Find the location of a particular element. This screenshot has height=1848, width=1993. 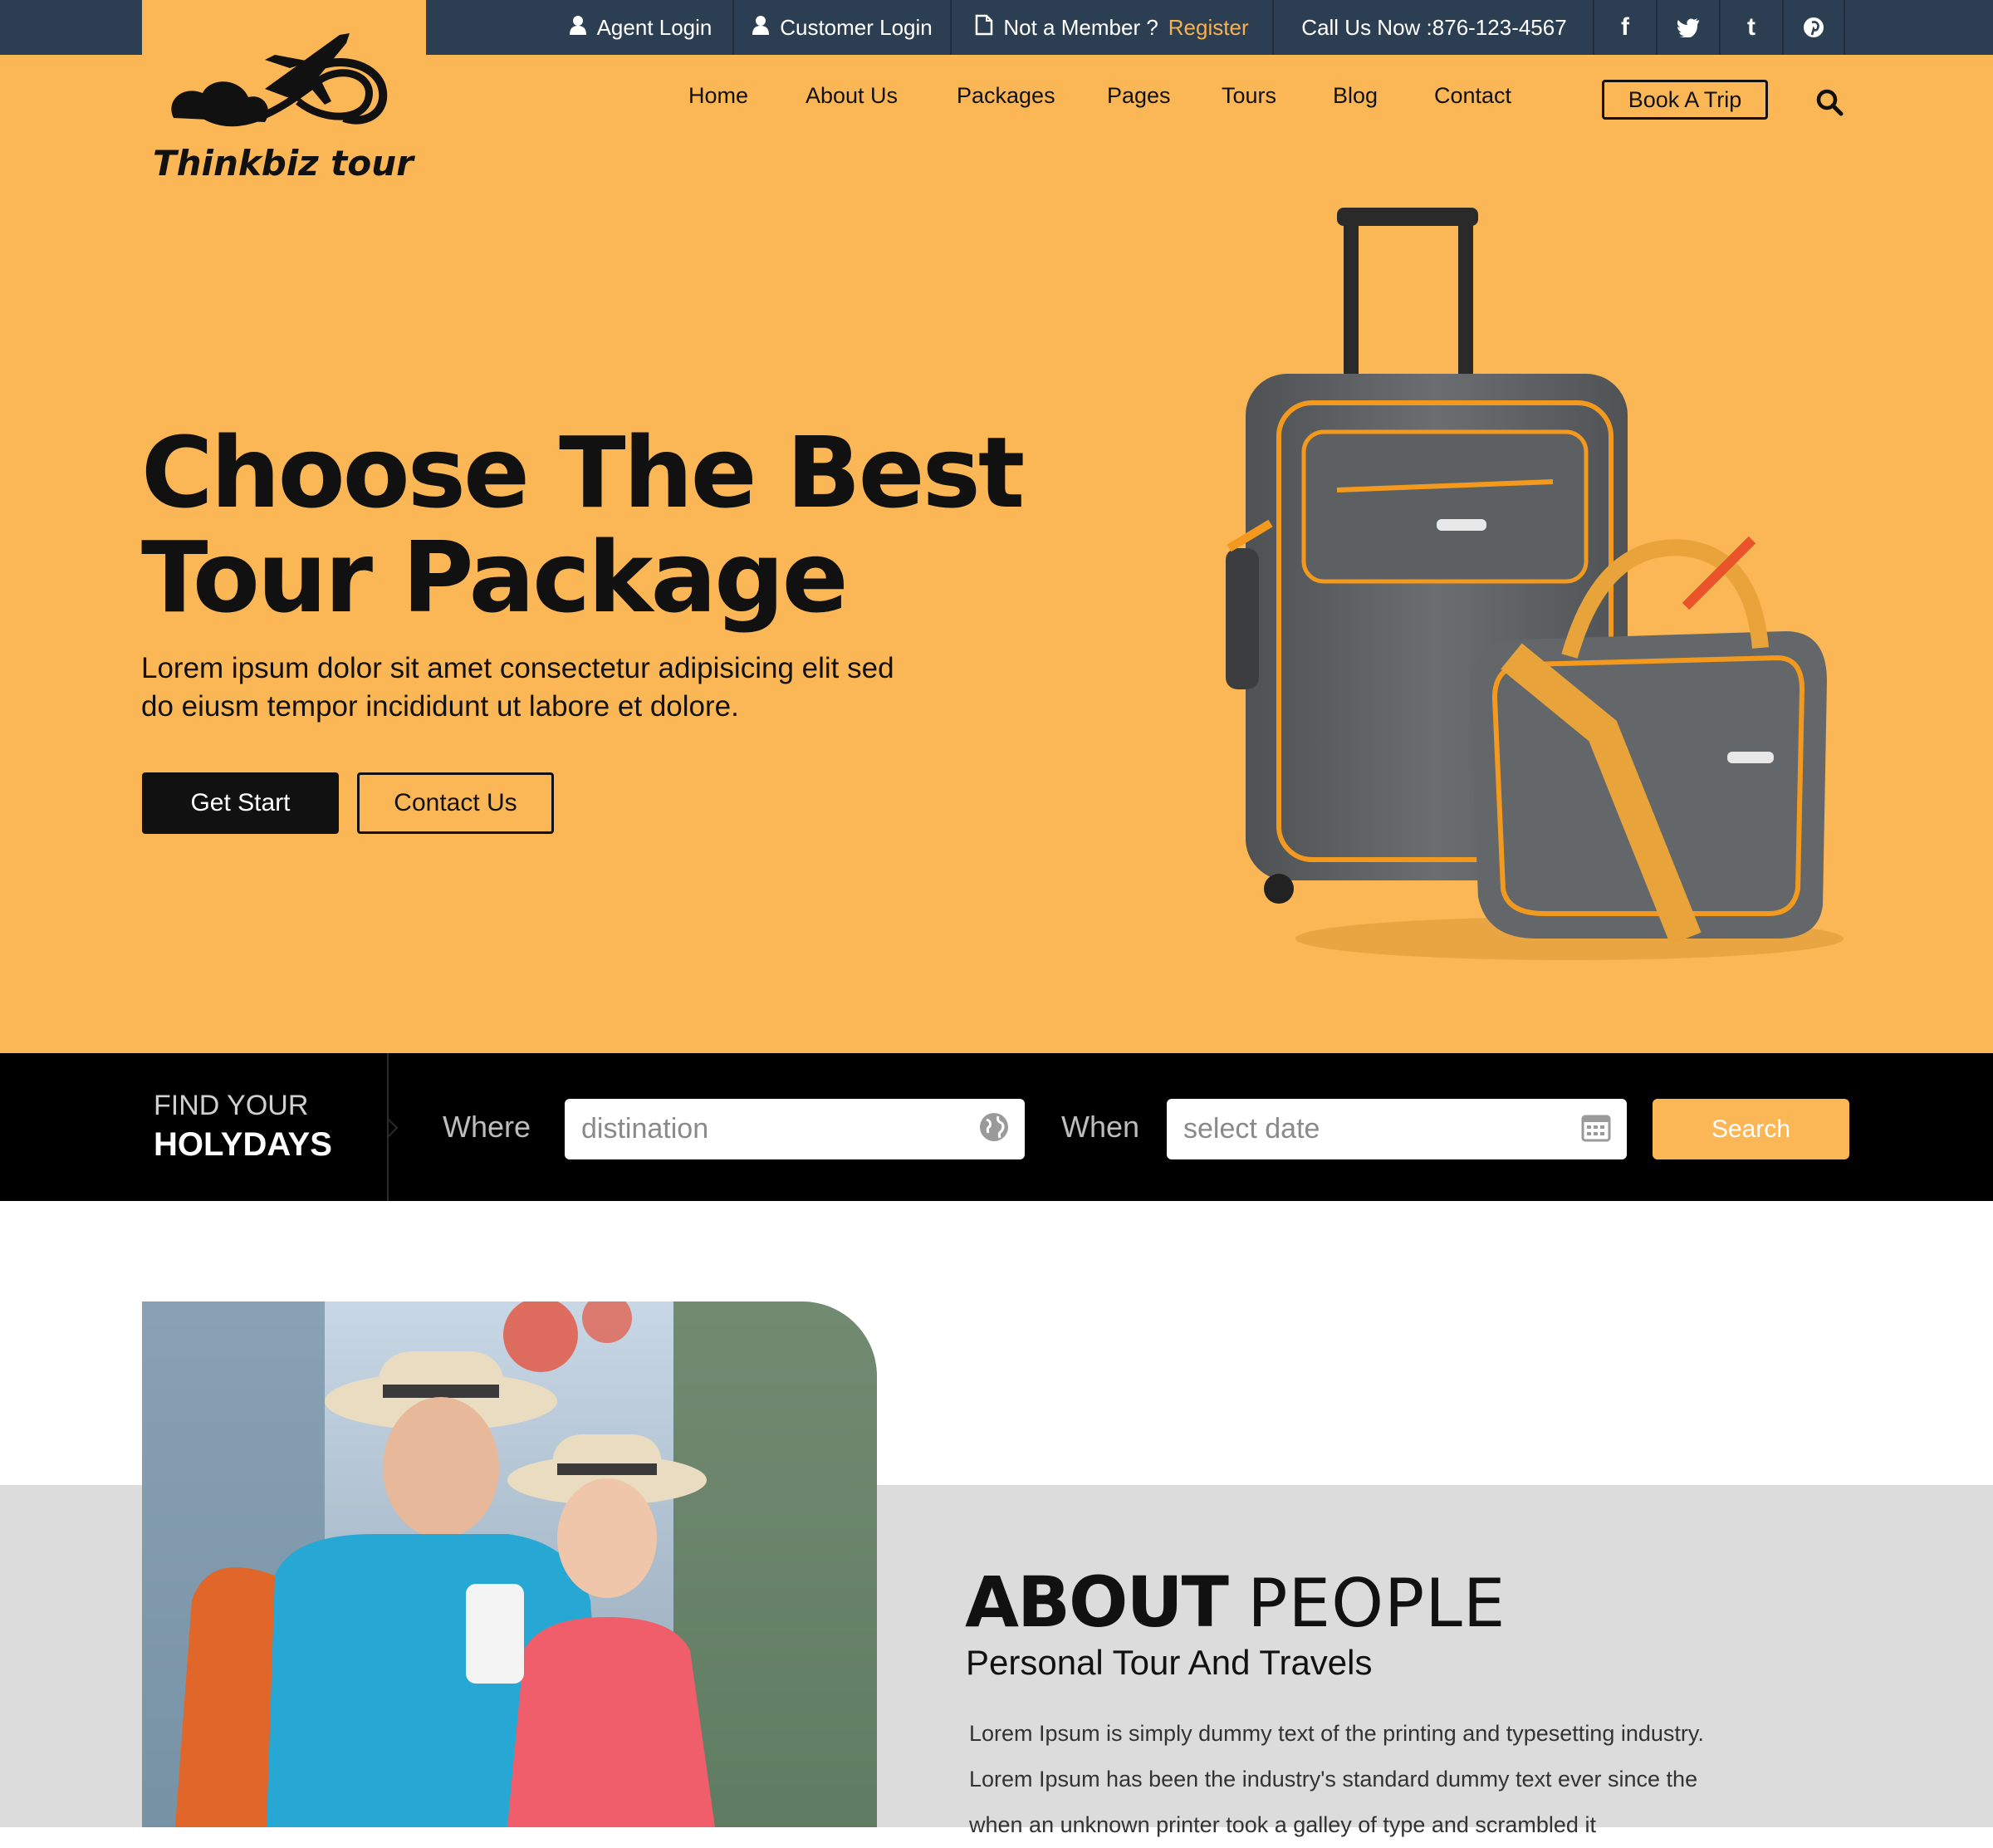

where-label: Where is located at coordinates (487, 1127).